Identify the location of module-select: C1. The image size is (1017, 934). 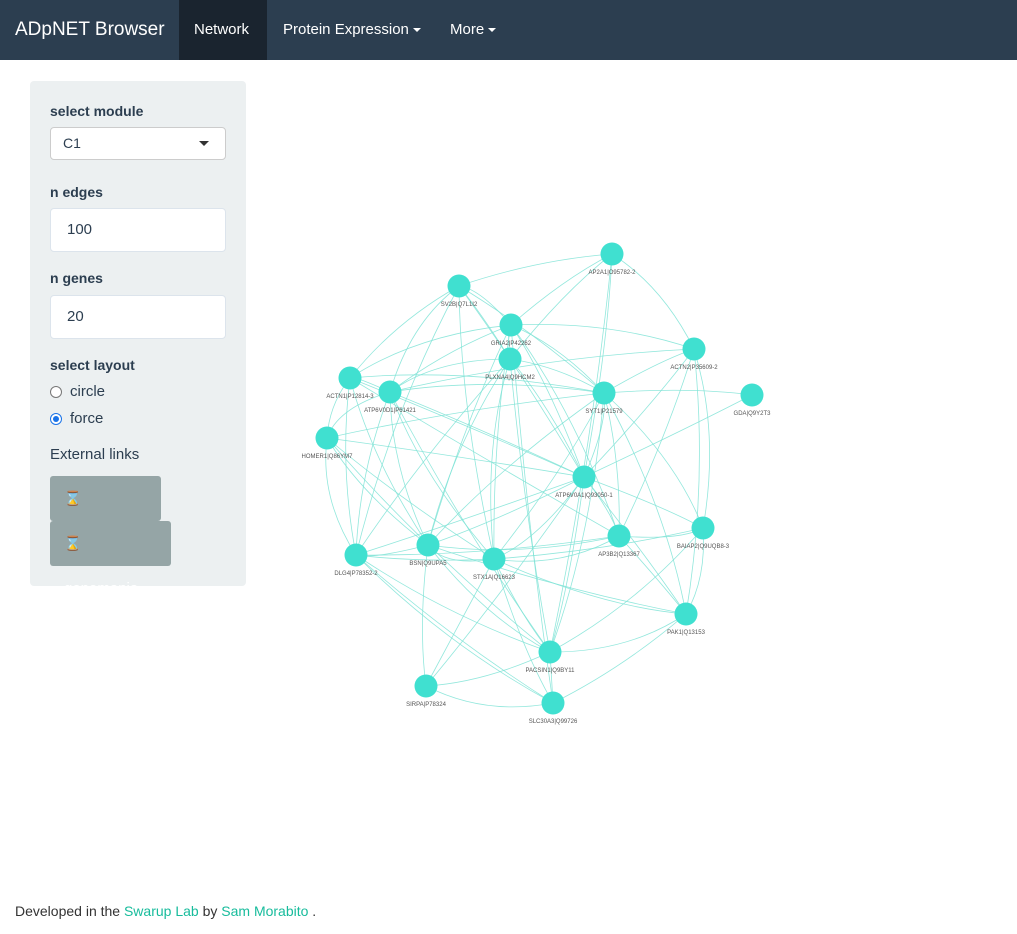
(138, 143).